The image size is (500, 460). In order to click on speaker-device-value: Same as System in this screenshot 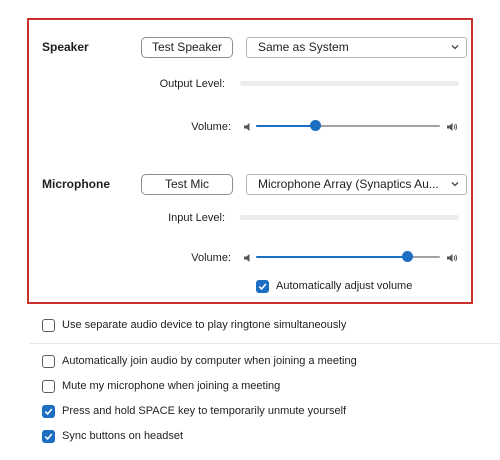, I will do `click(303, 47)`.